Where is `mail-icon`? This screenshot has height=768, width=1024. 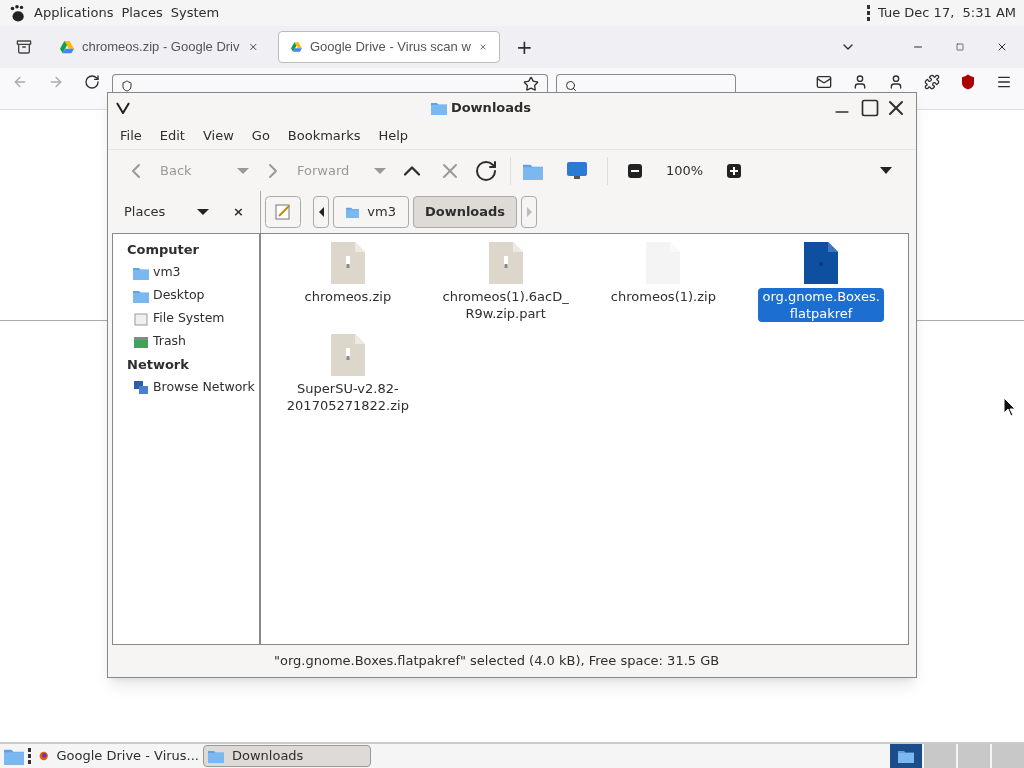
mail-icon is located at coordinates (824, 82).